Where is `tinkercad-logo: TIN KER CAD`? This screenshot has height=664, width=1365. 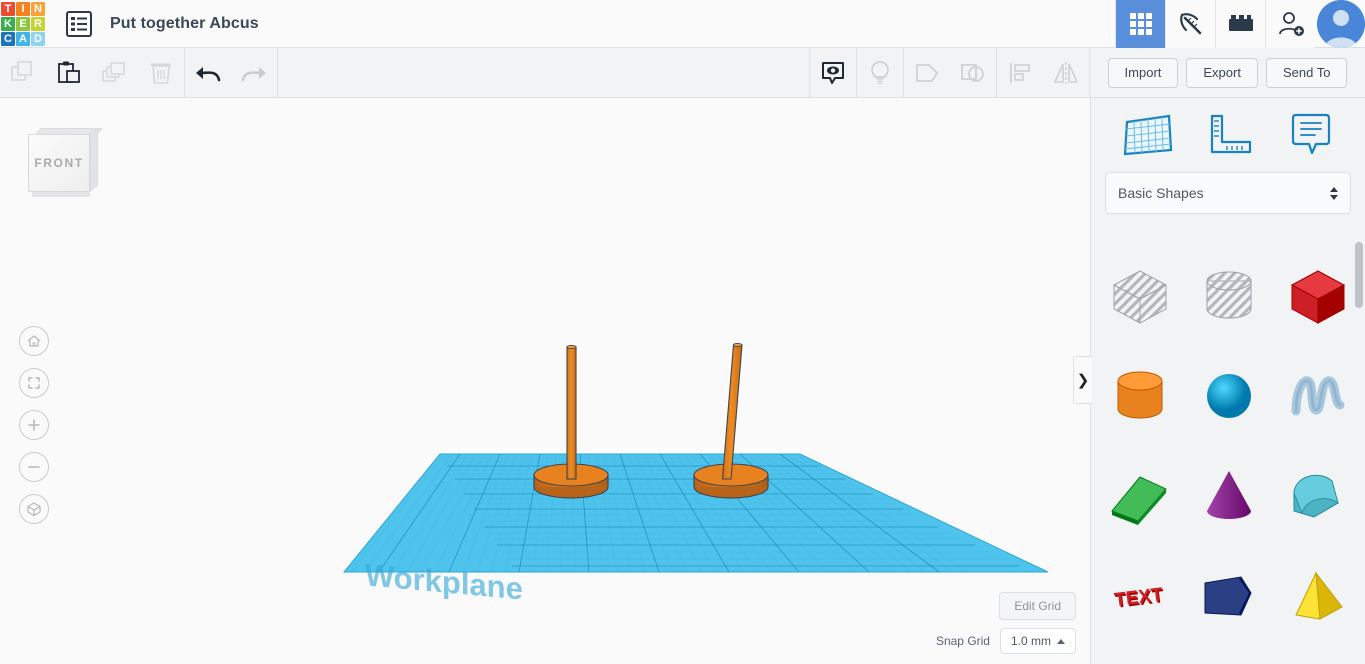
tinkercad-logo: TIN KER CAD is located at coordinates (23, 23).